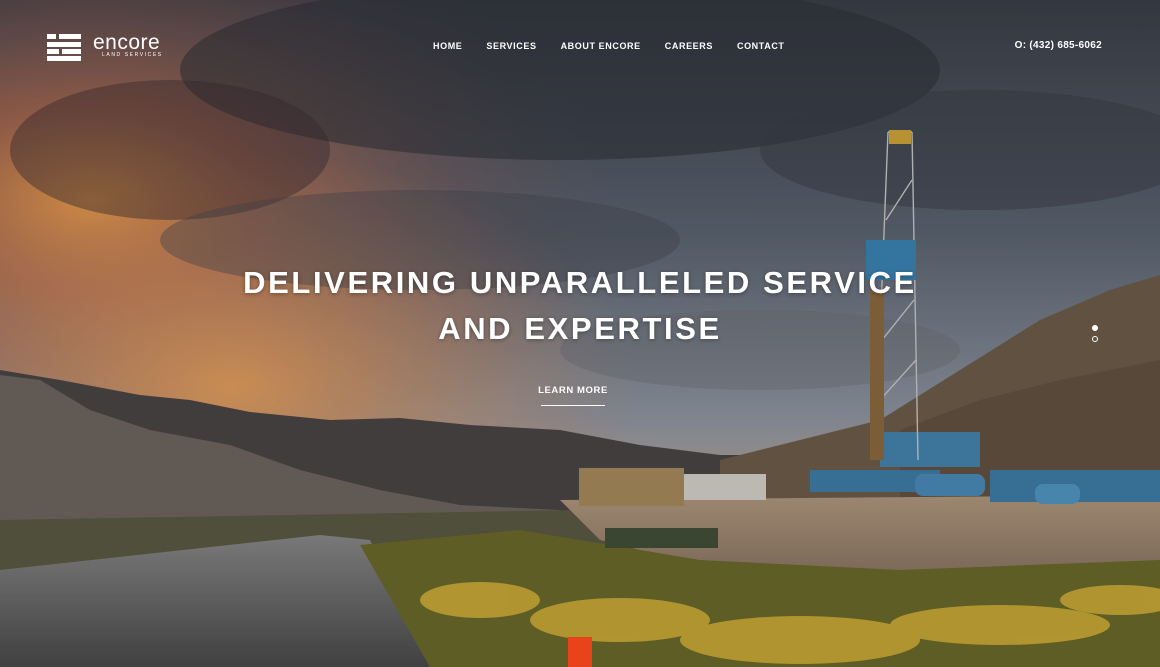  Describe the element at coordinates (447, 46) in the screenshot. I see `nav-item-home: HOME` at that location.